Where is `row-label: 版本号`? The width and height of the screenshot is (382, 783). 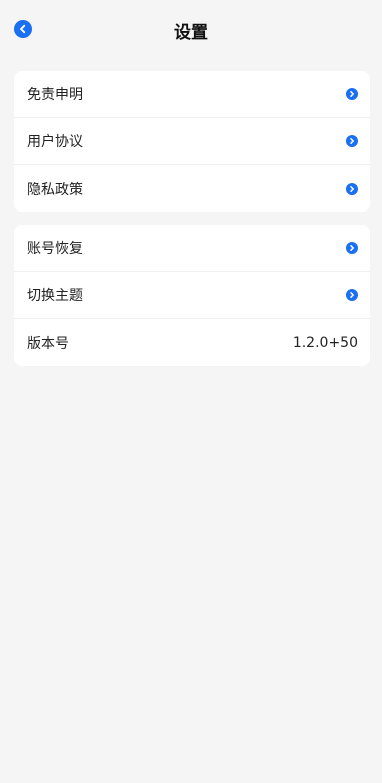 row-label: 版本号 is located at coordinates (48, 343).